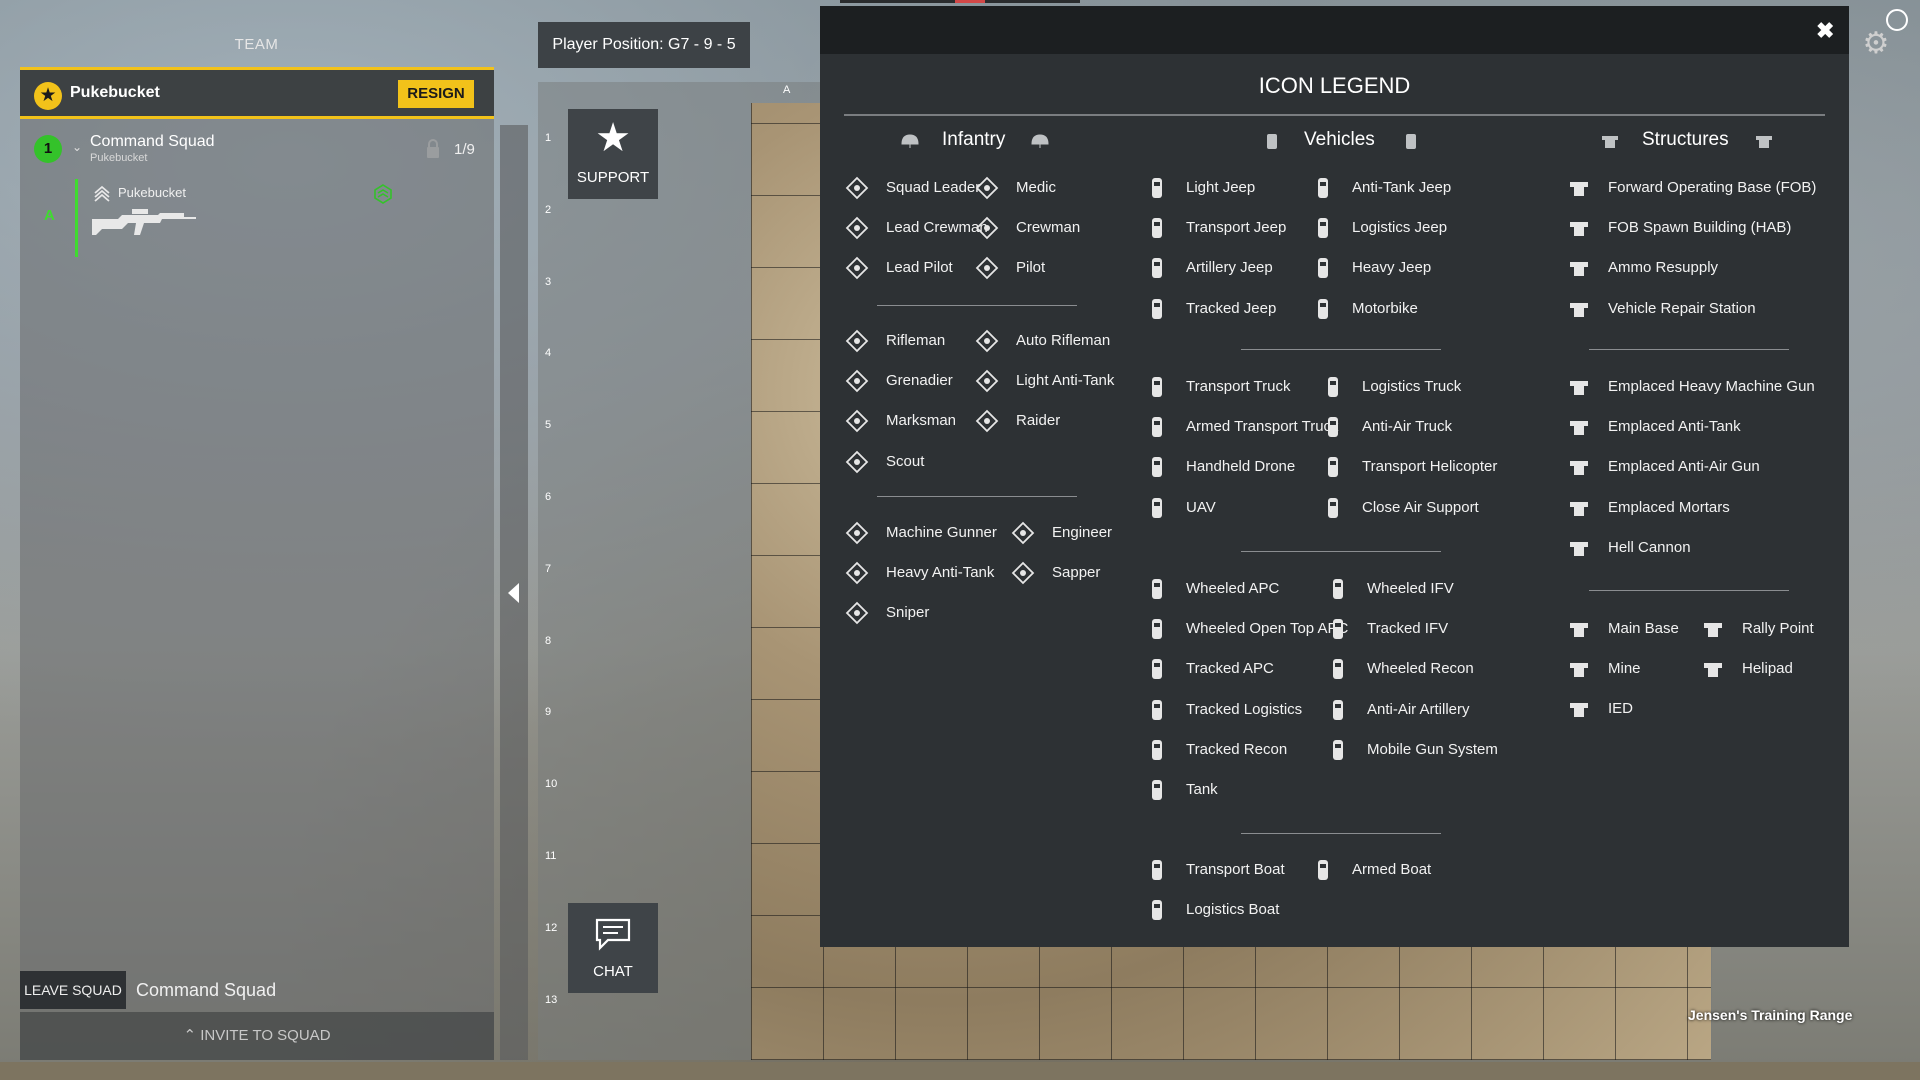 Image resolution: width=1920 pixels, height=1080 pixels. Describe the element at coordinates (1157, 427) in the screenshot. I see `armed-transport-truck-icon` at that location.